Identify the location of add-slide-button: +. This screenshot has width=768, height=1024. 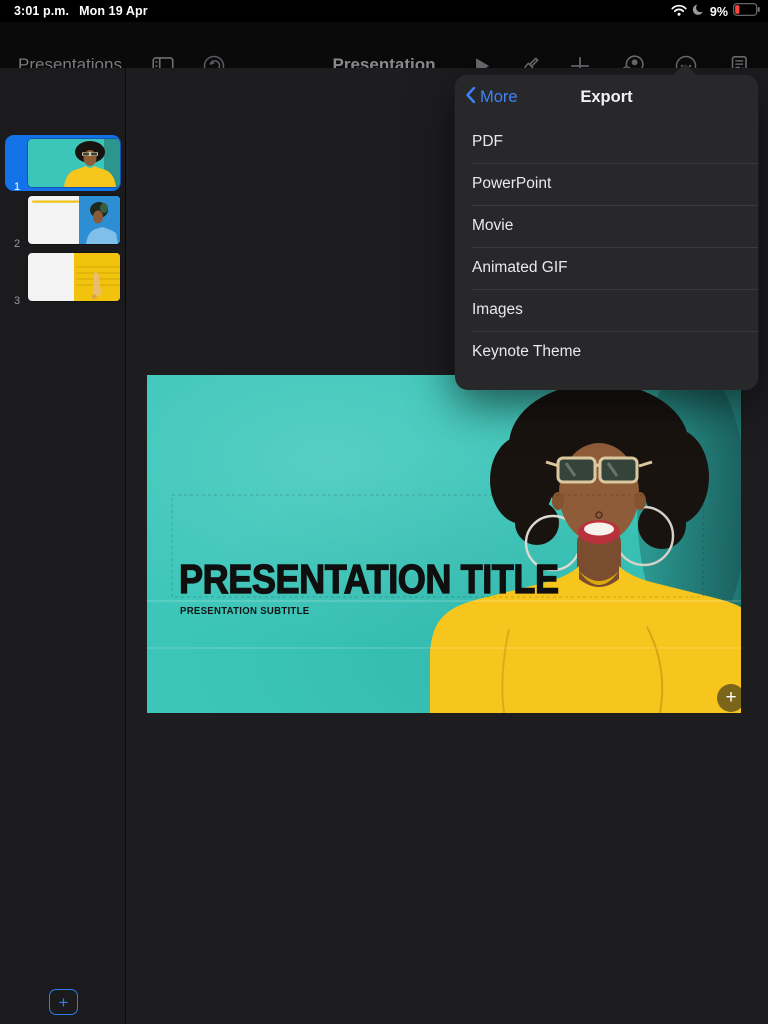
(63, 1002).